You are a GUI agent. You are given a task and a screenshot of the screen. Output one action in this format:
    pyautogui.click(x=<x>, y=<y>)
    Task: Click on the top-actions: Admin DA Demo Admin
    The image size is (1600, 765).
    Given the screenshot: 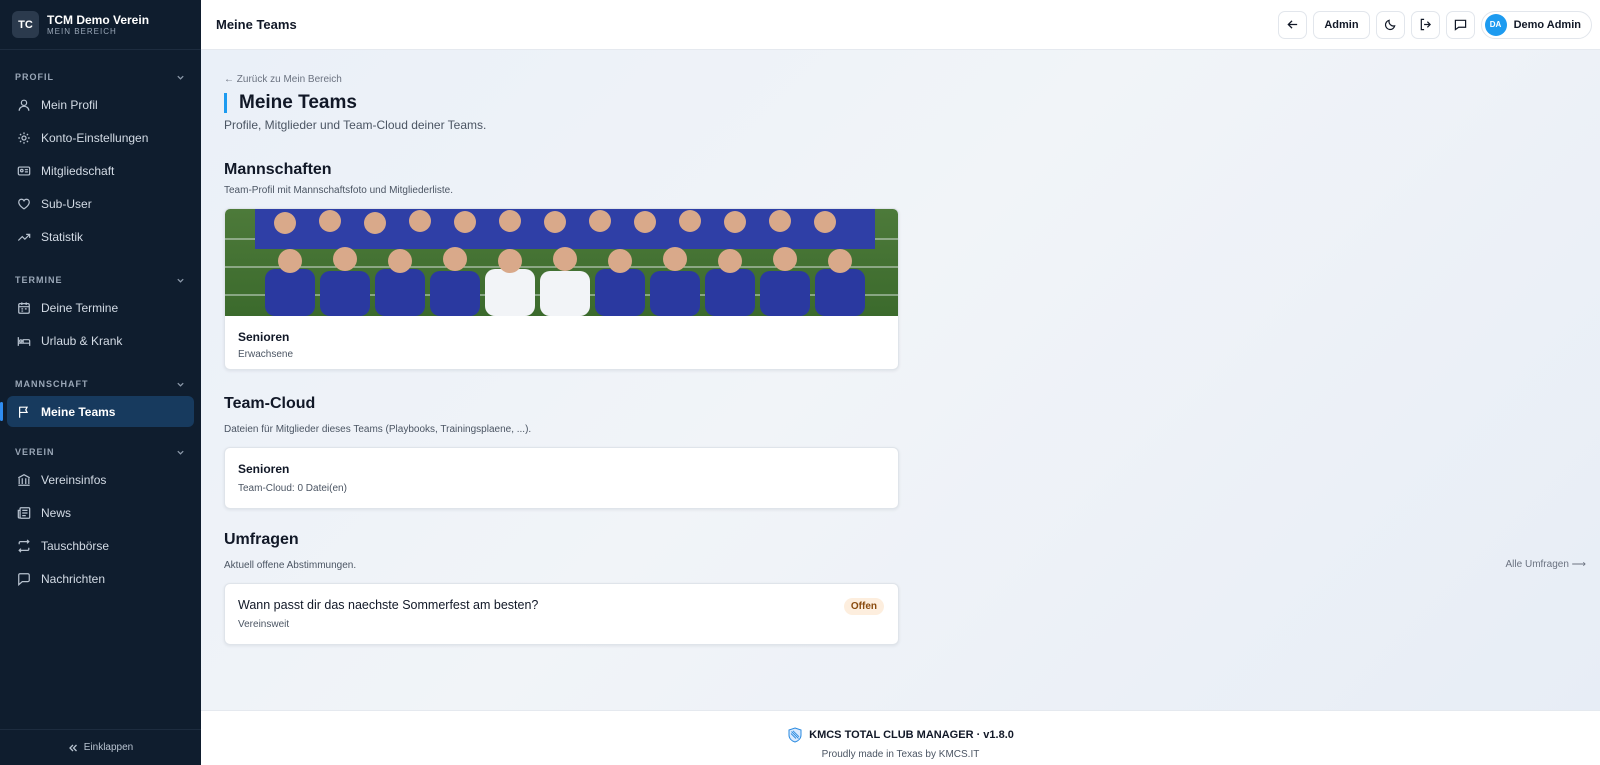 What is the action you would take?
    pyautogui.click(x=1435, y=24)
    